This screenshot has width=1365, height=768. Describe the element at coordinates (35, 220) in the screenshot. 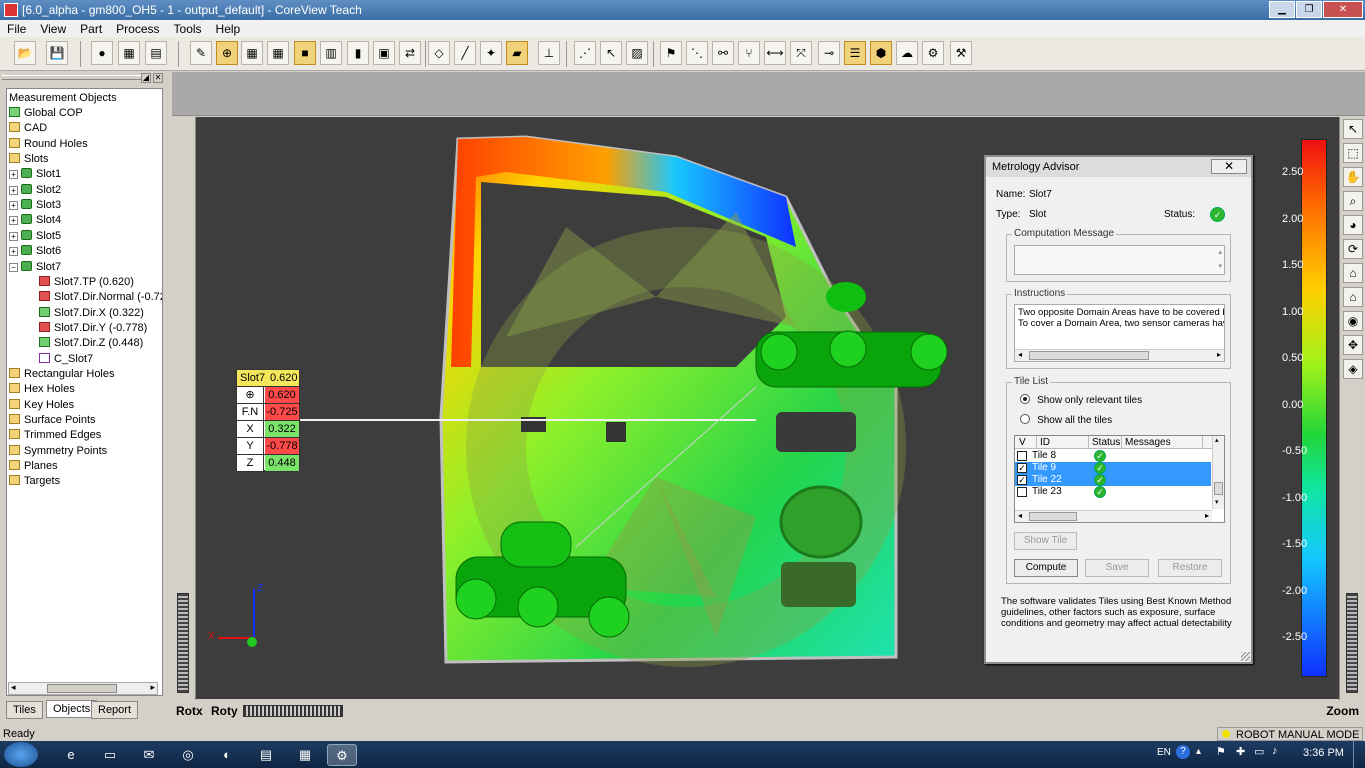

I see `tree-item: + Slot4` at that location.